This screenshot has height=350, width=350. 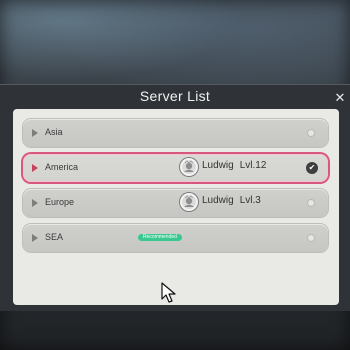 What do you see at coordinates (175, 168) in the screenshot?
I see `server-row-america: America Ludwig Lvl.12 ✔` at bounding box center [175, 168].